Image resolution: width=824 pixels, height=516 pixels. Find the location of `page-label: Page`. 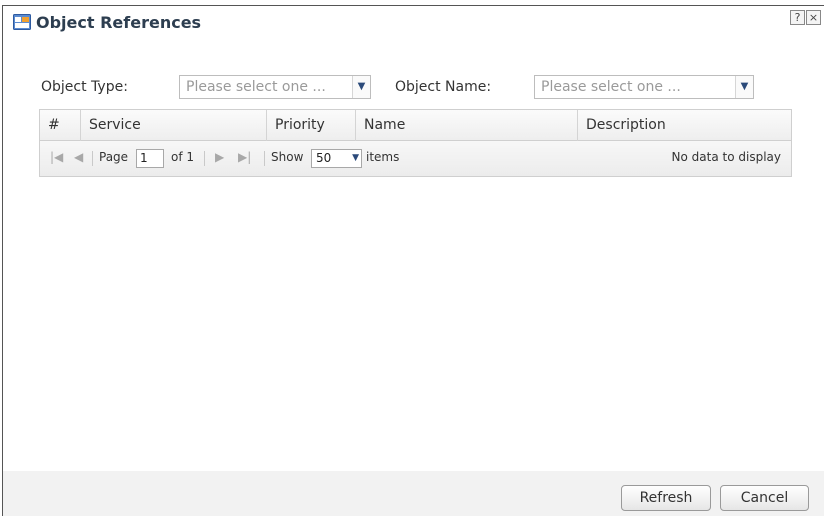

page-label: Page is located at coordinates (114, 157).